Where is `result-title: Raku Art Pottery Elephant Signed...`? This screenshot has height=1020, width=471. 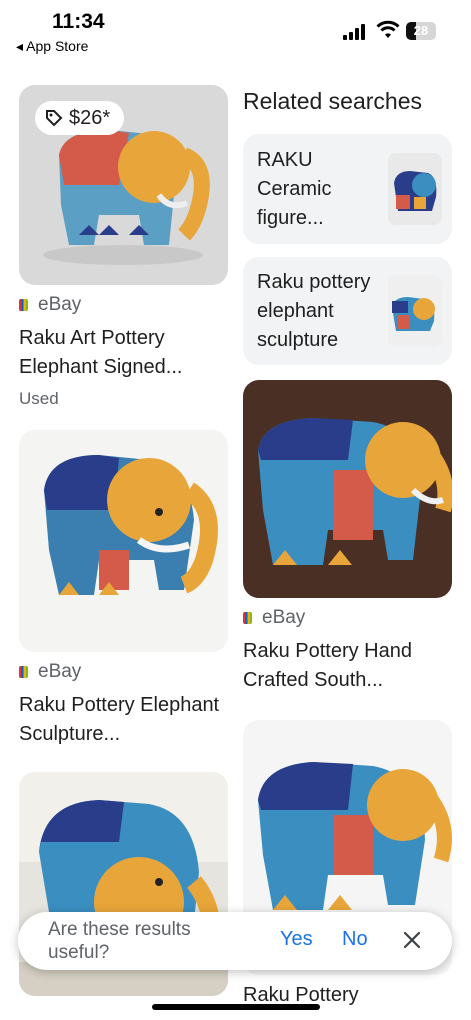 result-title: Raku Art Pottery Elephant Signed... is located at coordinates (121, 353).